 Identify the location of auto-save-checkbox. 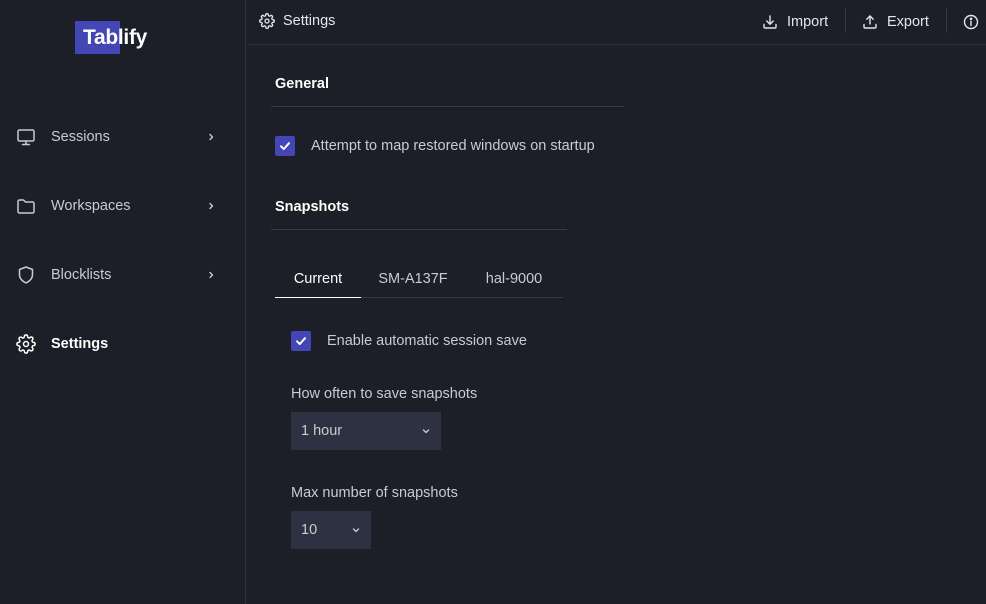
(301, 341).